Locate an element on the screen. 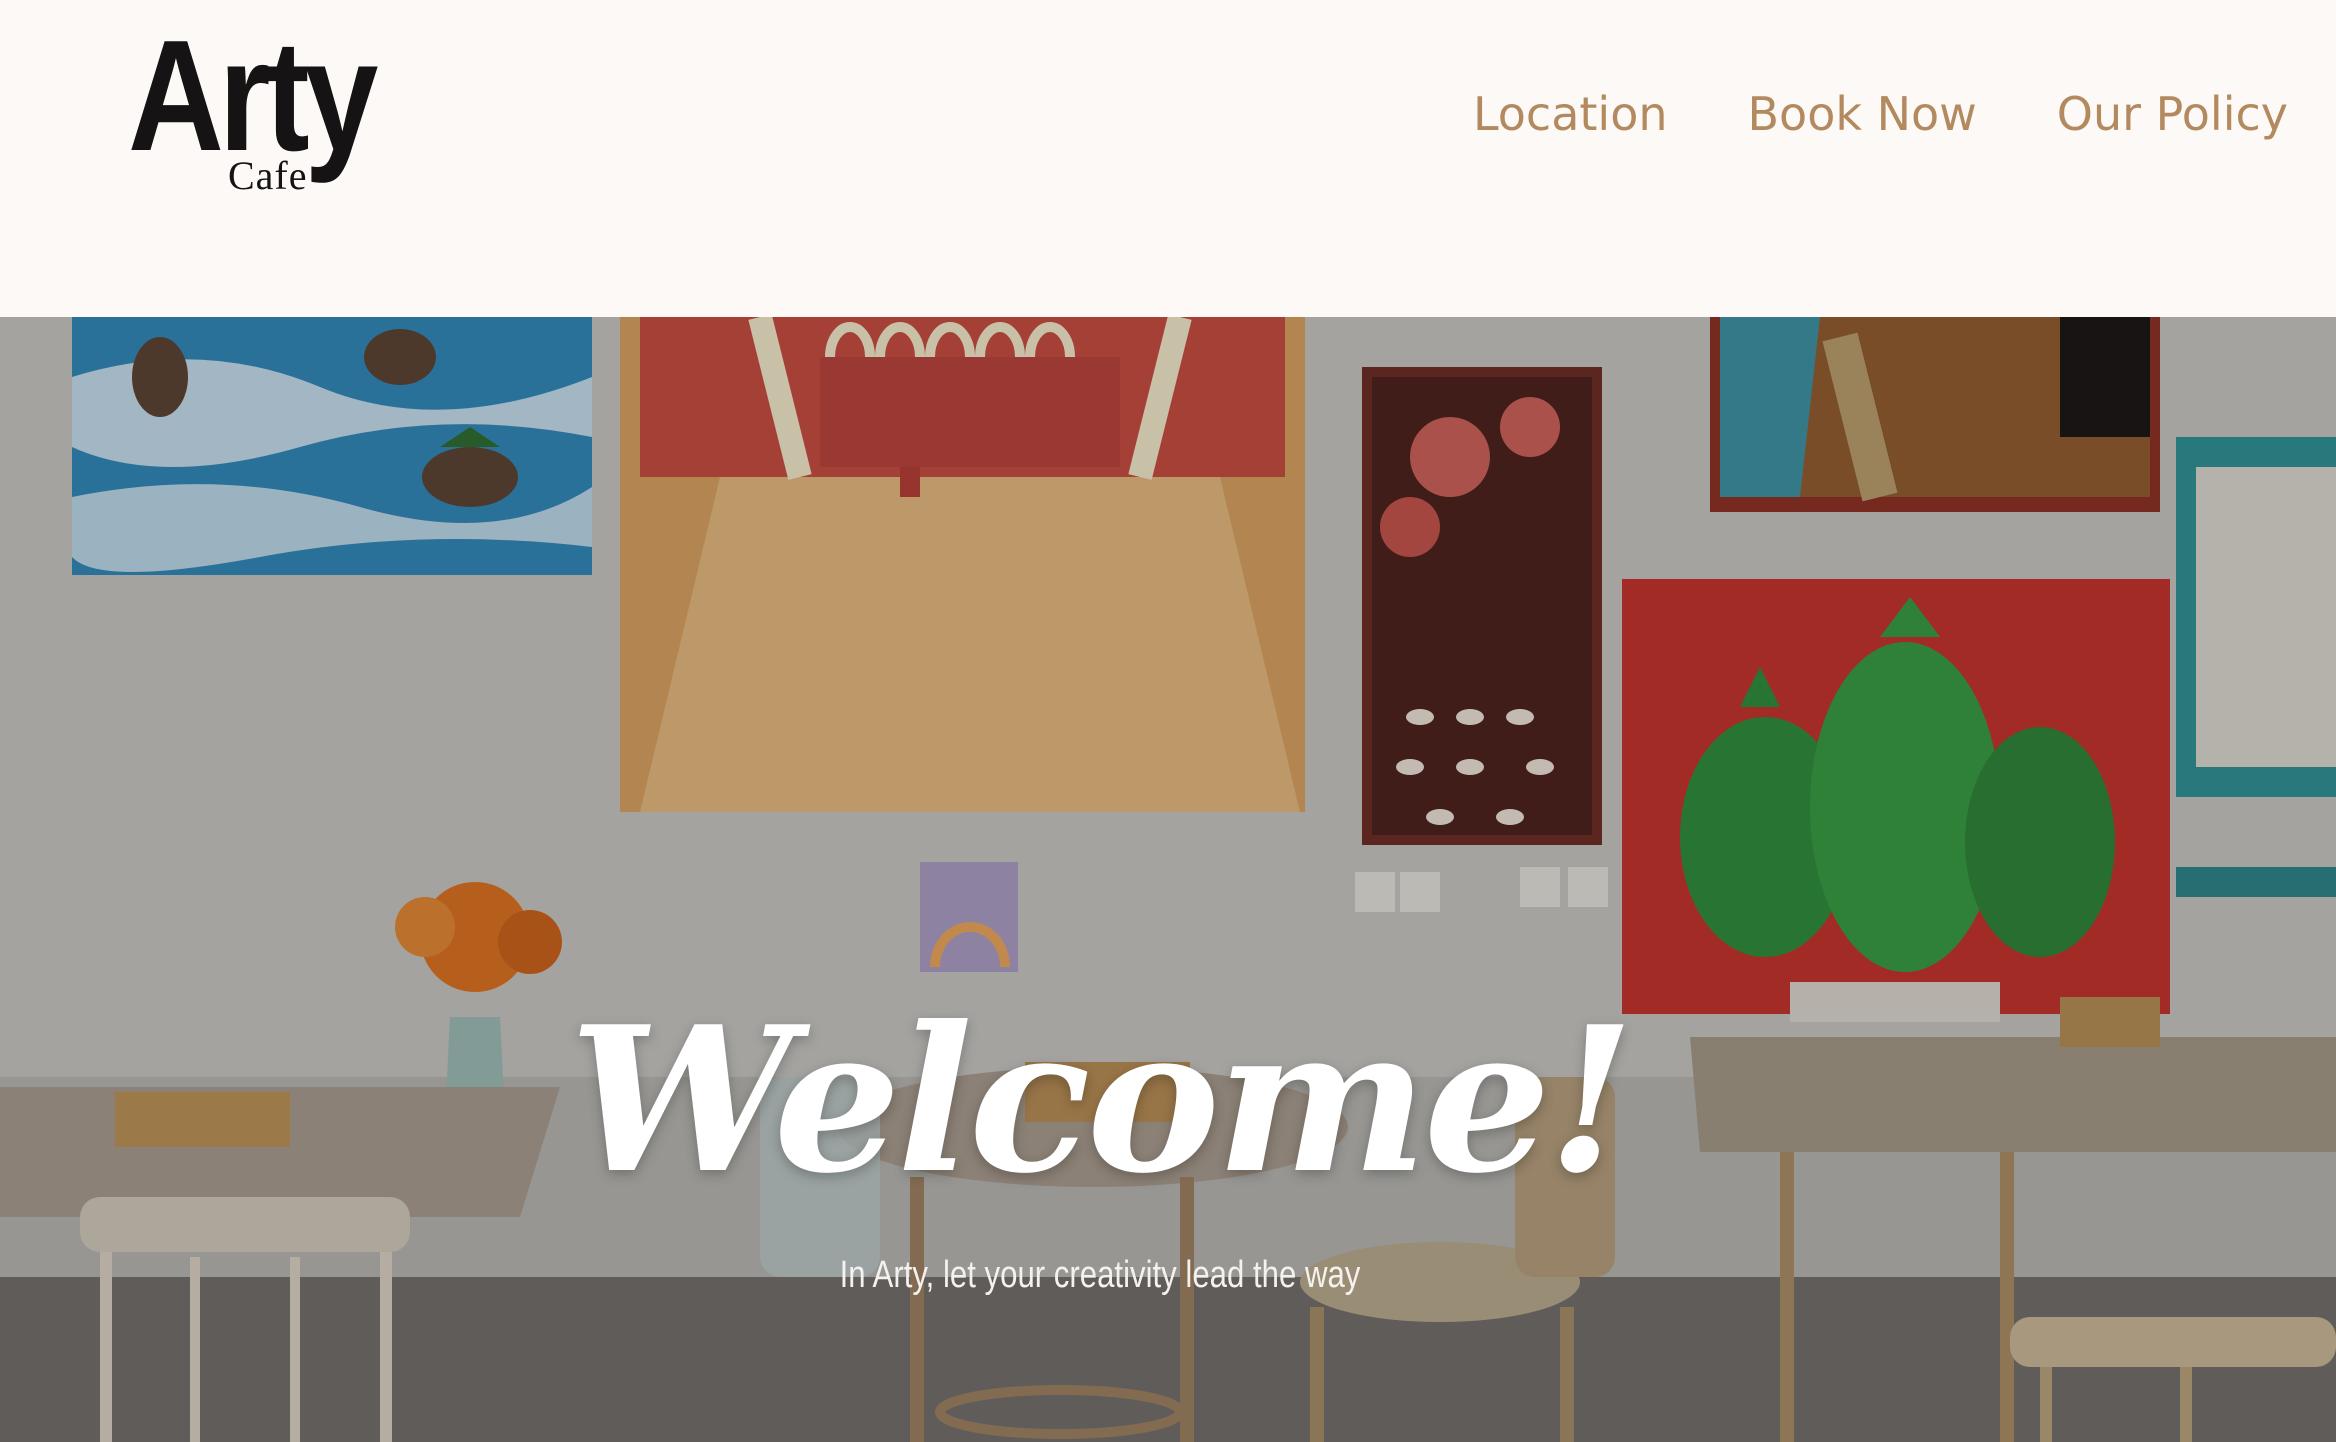 The image size is (2336, 1442). main-nav: Location Book Now Our Policy is located at coordinates (1880, 114).